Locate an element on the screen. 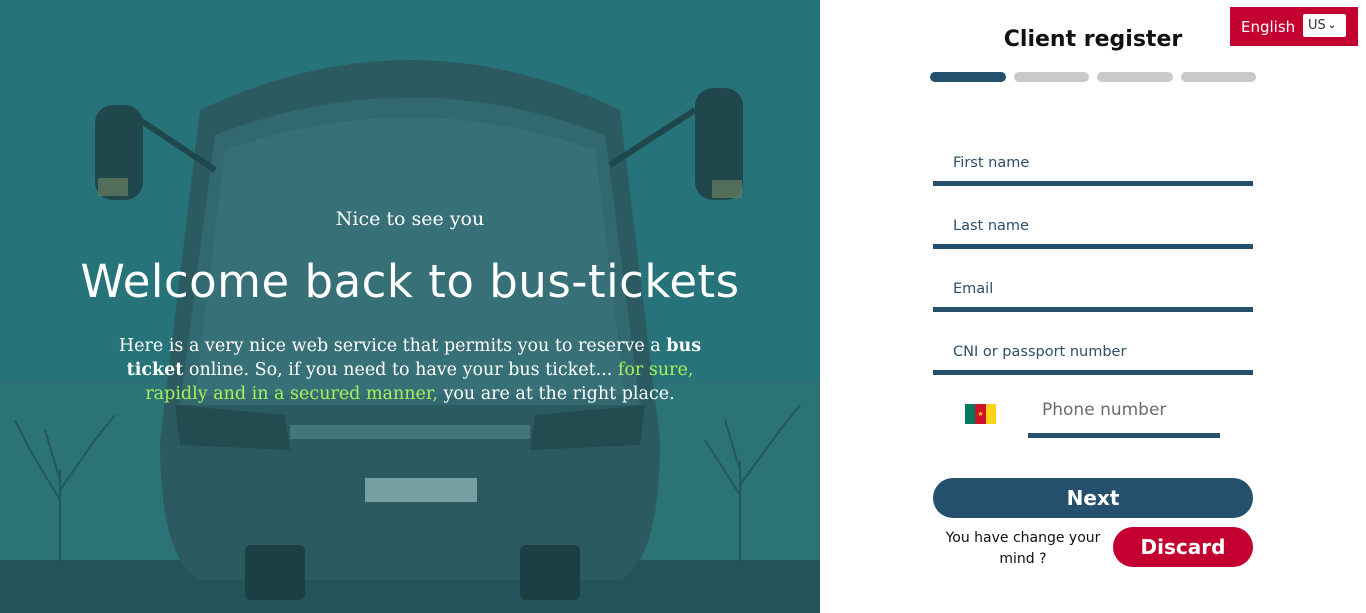 Image resolution: width=1366 pixels, height=613 pixels. language-selected-value: US is located at coordinates (1317, 25).